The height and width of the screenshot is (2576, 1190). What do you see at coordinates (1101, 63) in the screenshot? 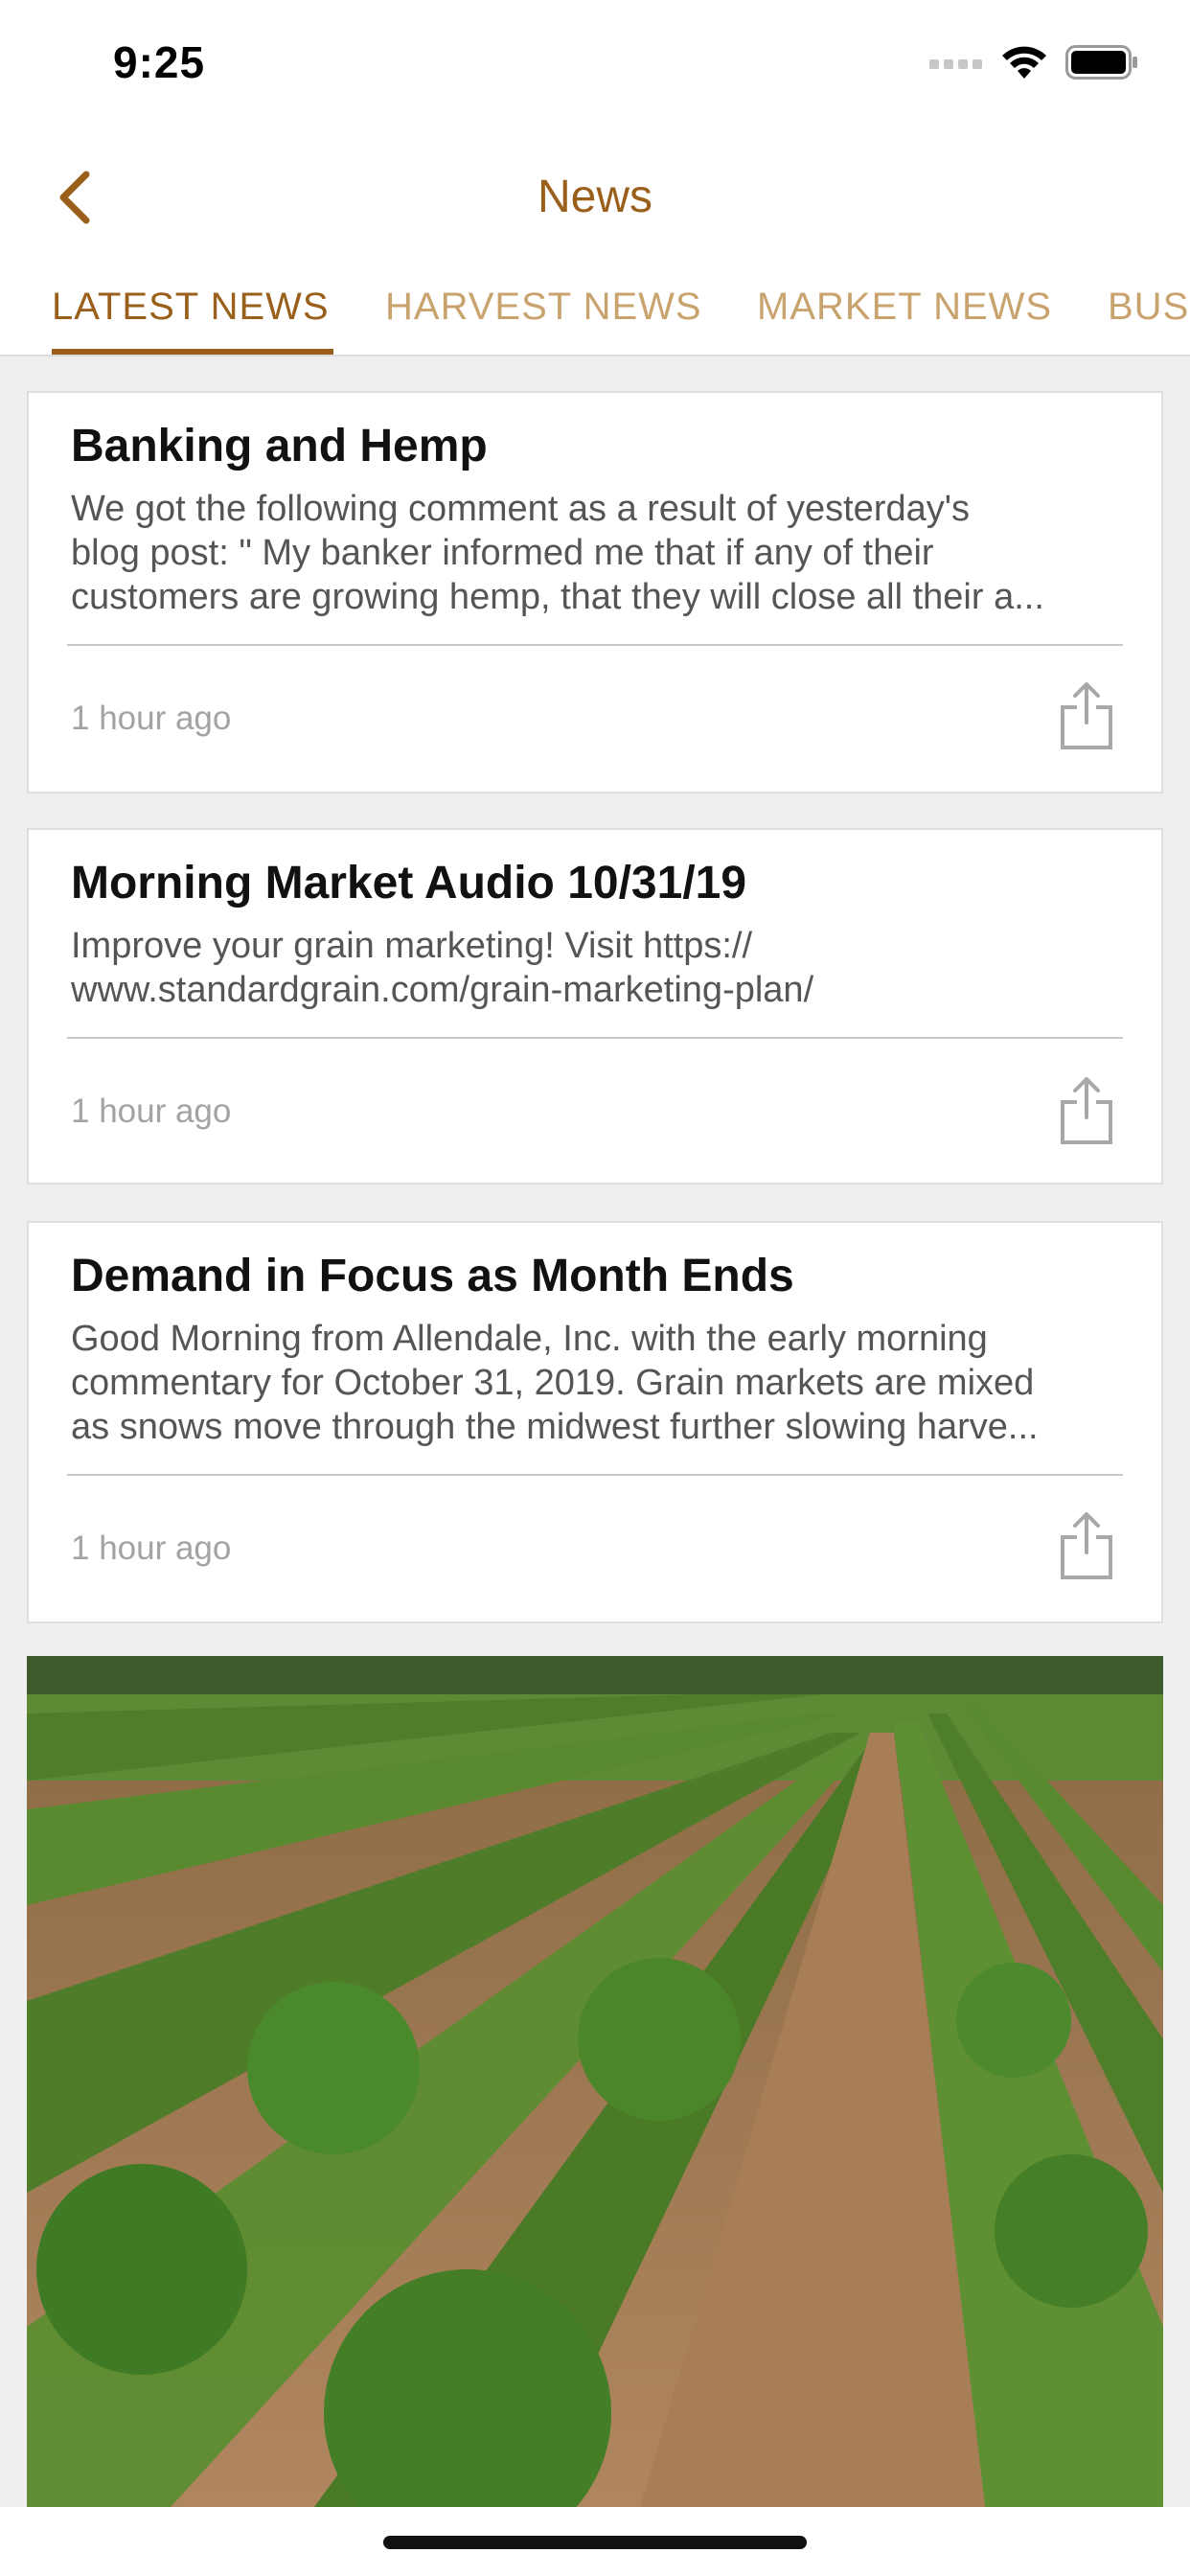
I see `battery-icon` at bounding box center [1101, 63].